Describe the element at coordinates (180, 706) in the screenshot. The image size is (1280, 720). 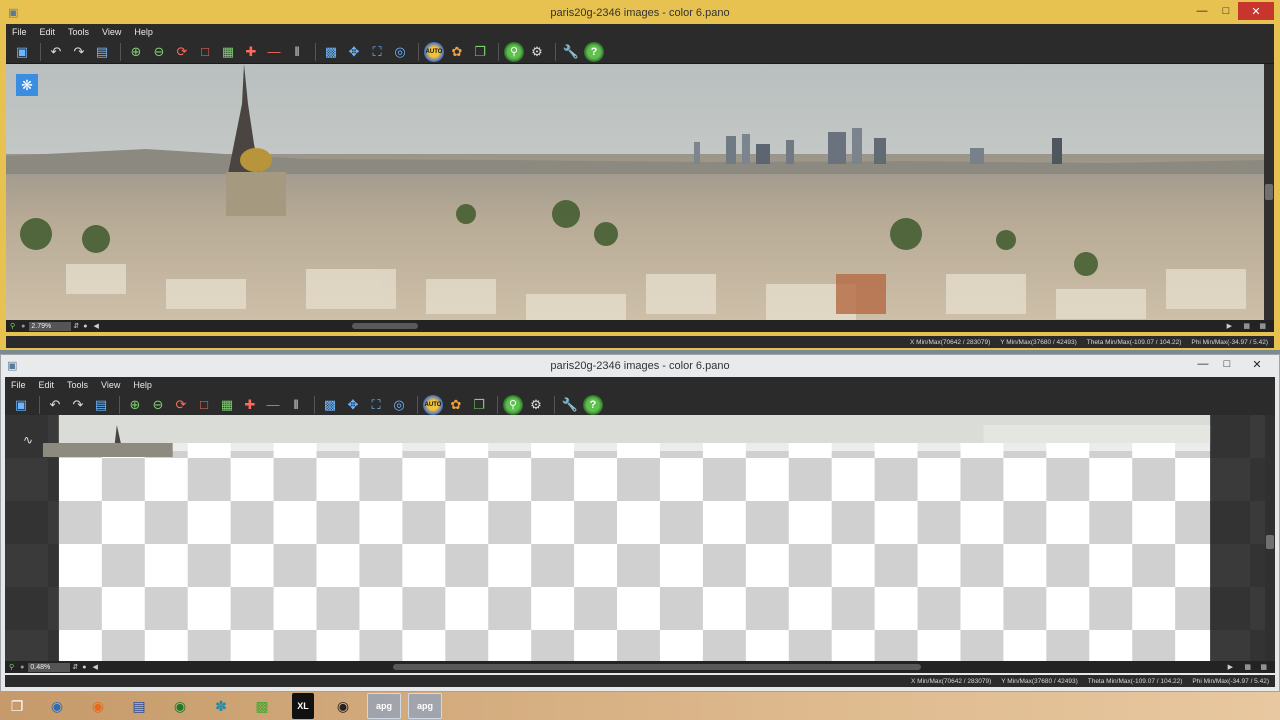
I see `media-player-icon: ◉` at that location.